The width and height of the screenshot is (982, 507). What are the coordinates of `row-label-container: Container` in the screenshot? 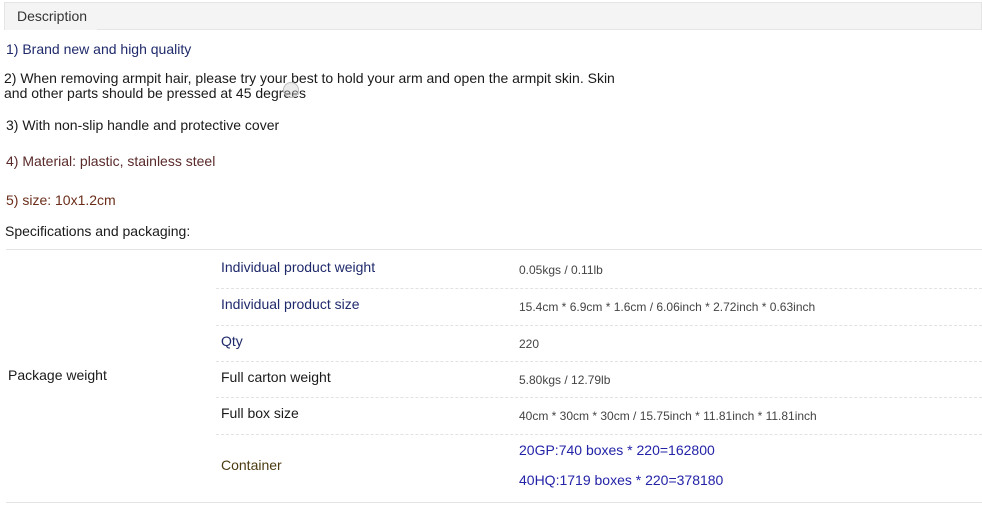 It's located at (251, 465).